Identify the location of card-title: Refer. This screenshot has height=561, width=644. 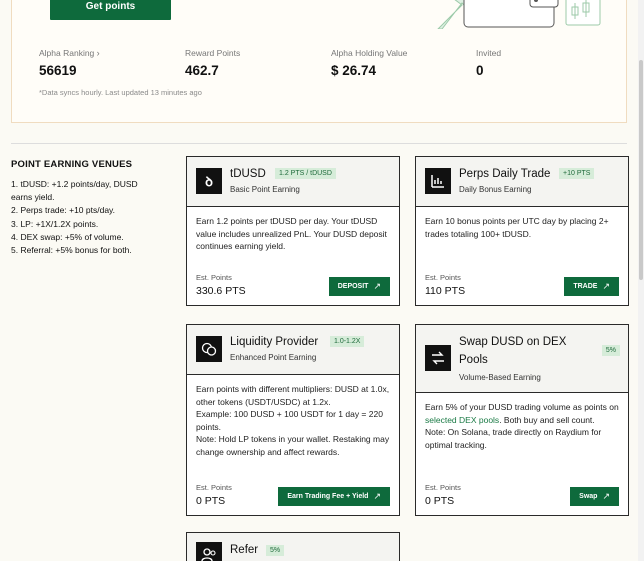
(244, 550).